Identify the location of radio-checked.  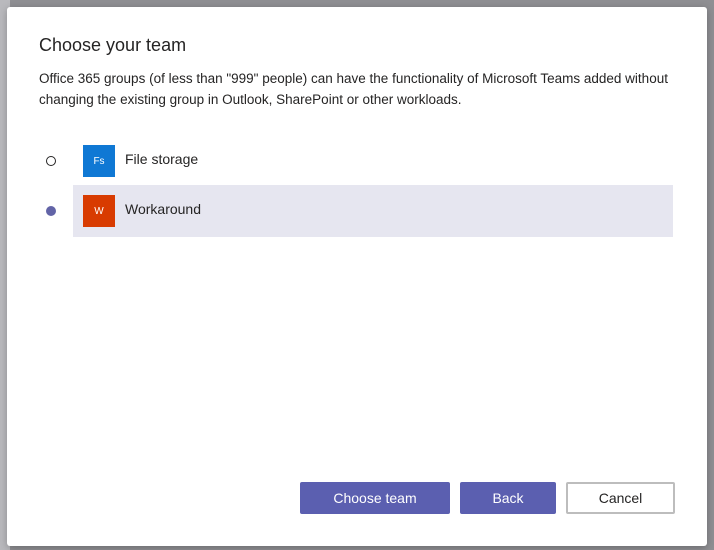
(51, 211).